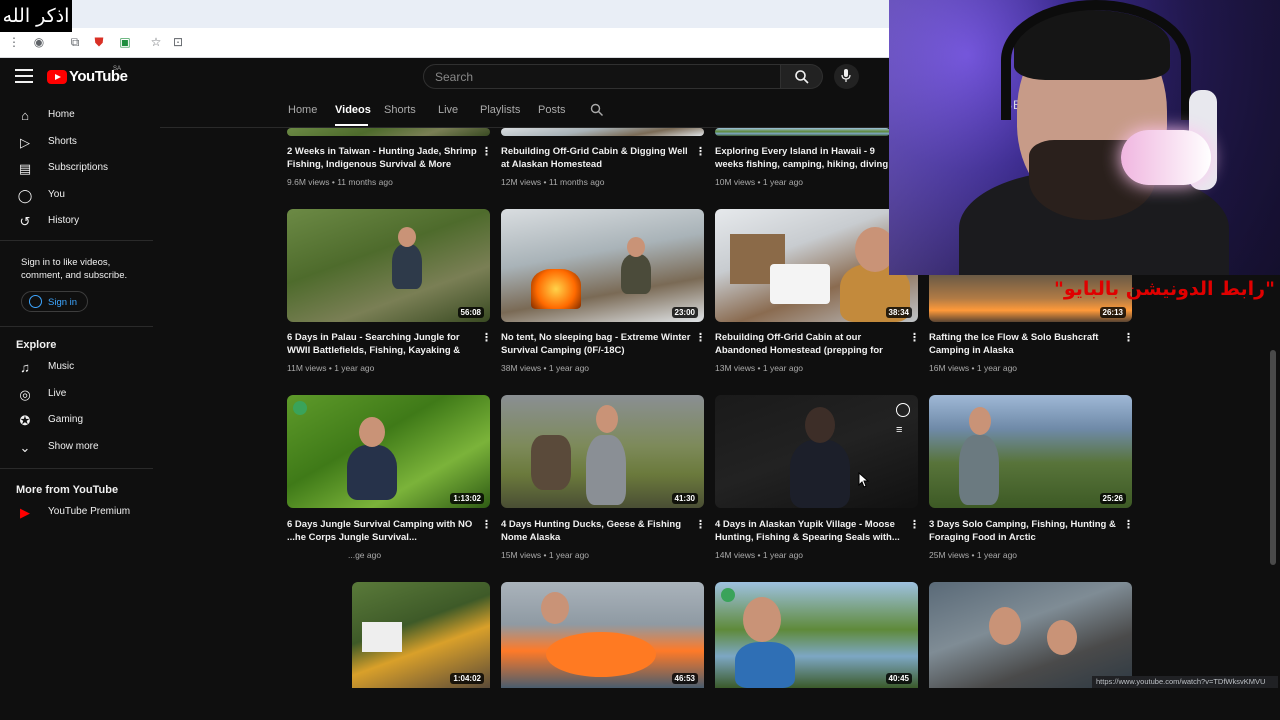 The width and height of the screenshot is (1280, 720). What do you see at coordinates (353, 110) in the screenshot?
I see `tab-videos: Videos` at bounding box center [353, 110].